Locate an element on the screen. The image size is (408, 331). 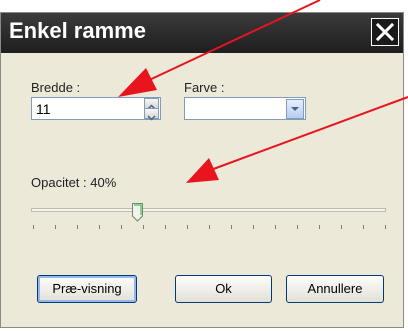
color-label: Farve : is located at coordinates (204, 87).